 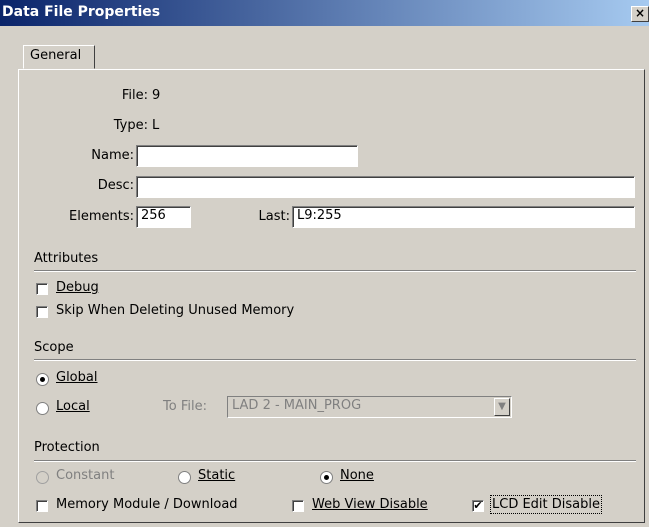 I want to click on name-field, so click(x=247, y=156).